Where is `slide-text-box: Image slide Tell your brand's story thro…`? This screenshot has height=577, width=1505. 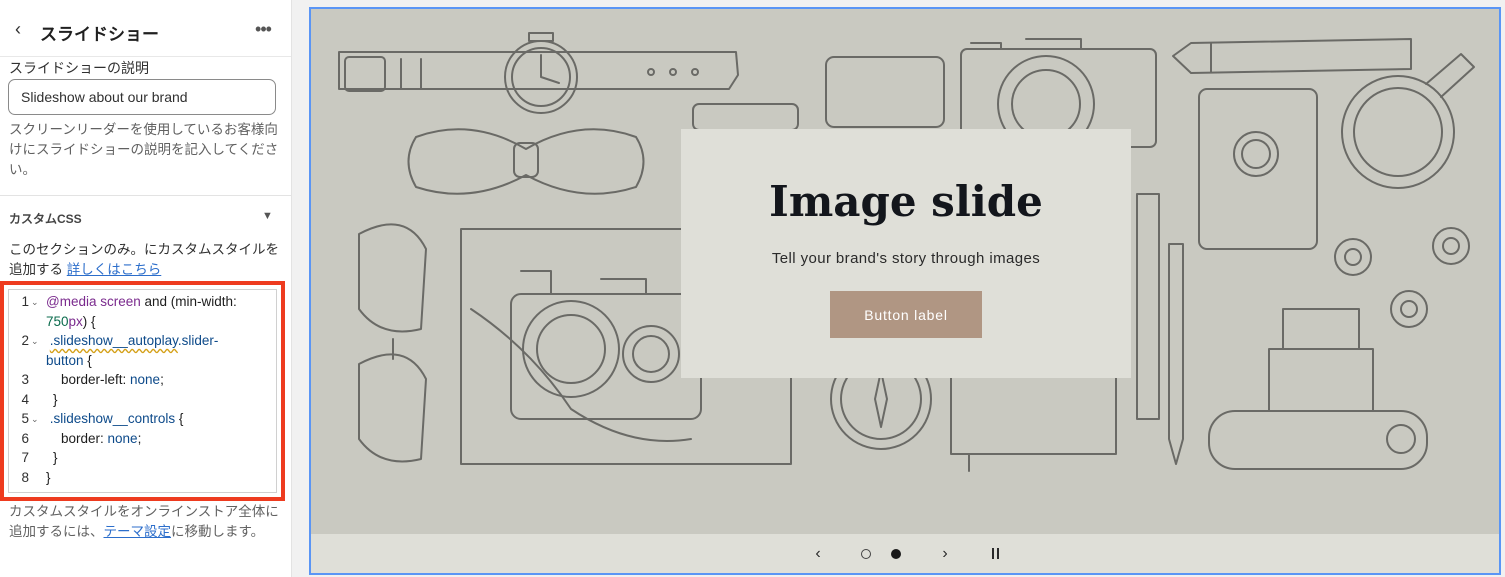 slide-text-box: Image slide Tell your brand's story thro… is located at coordinates (906, 253).